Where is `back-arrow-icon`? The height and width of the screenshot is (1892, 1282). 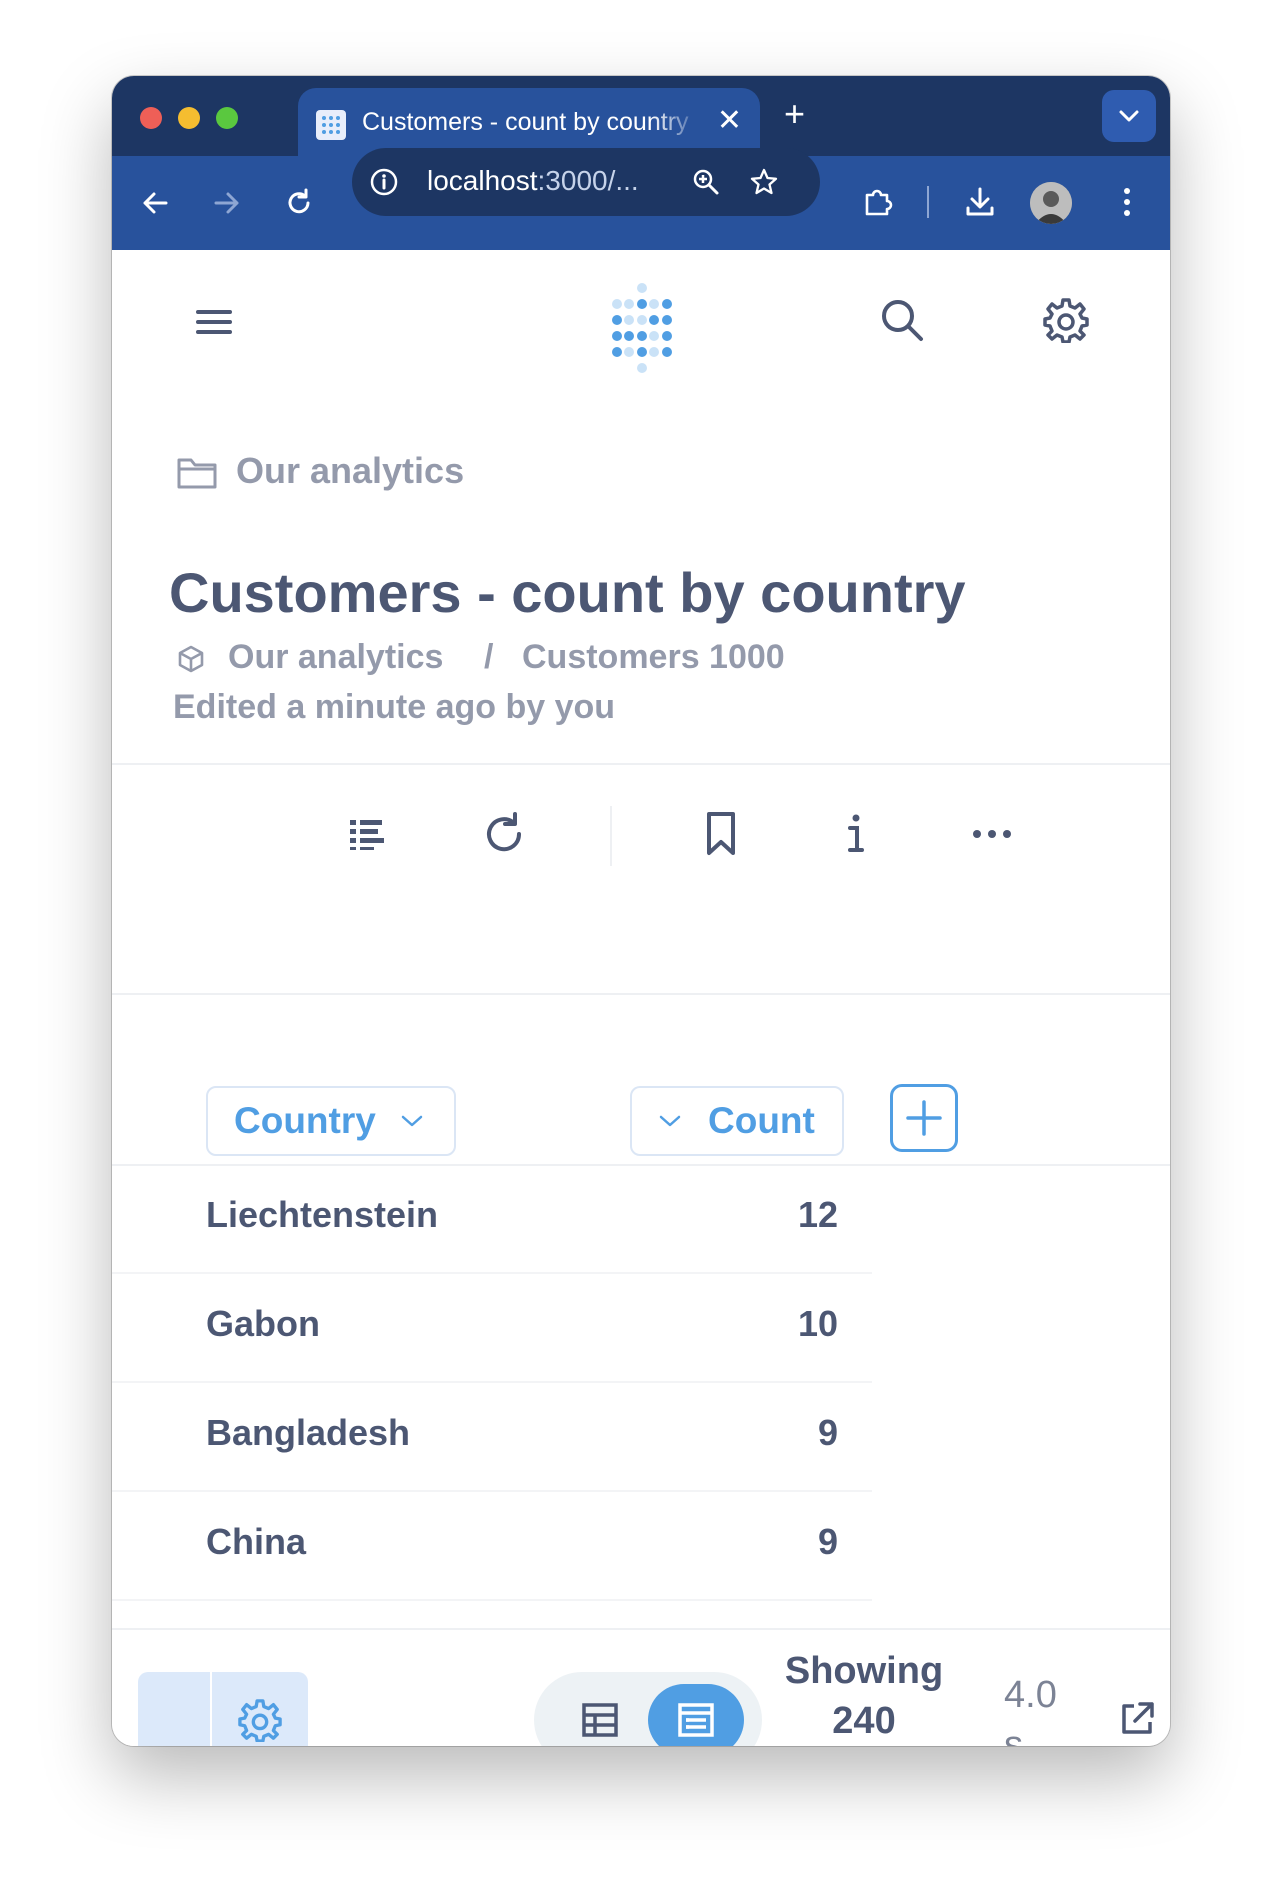 back-arrow-icon is located at coordinates (155, 203).